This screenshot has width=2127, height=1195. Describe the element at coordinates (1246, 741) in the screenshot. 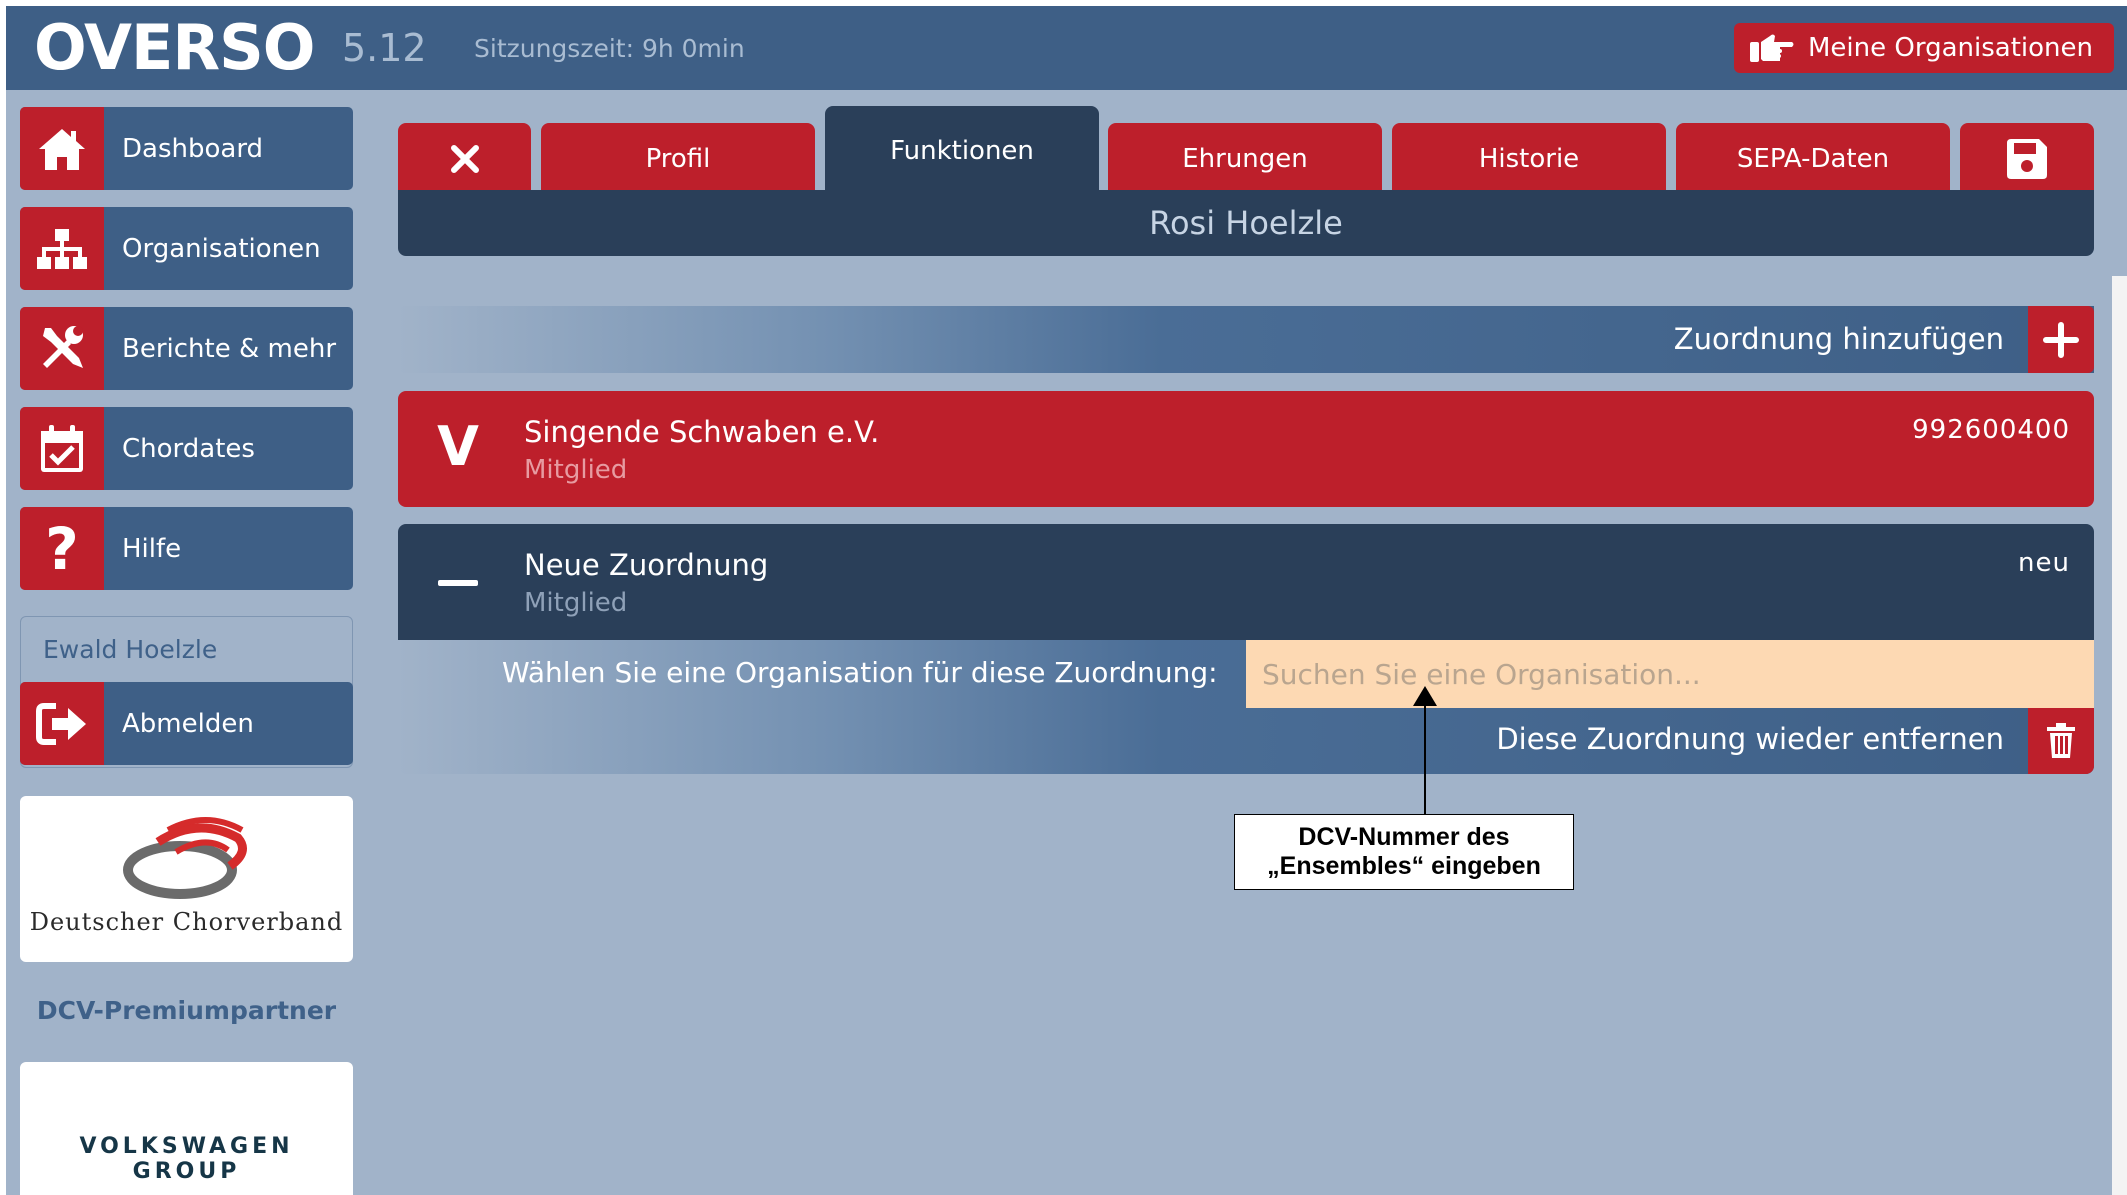

I see `remove-assignment-row: Diese Zuordnung wieder entfernen` at that location.